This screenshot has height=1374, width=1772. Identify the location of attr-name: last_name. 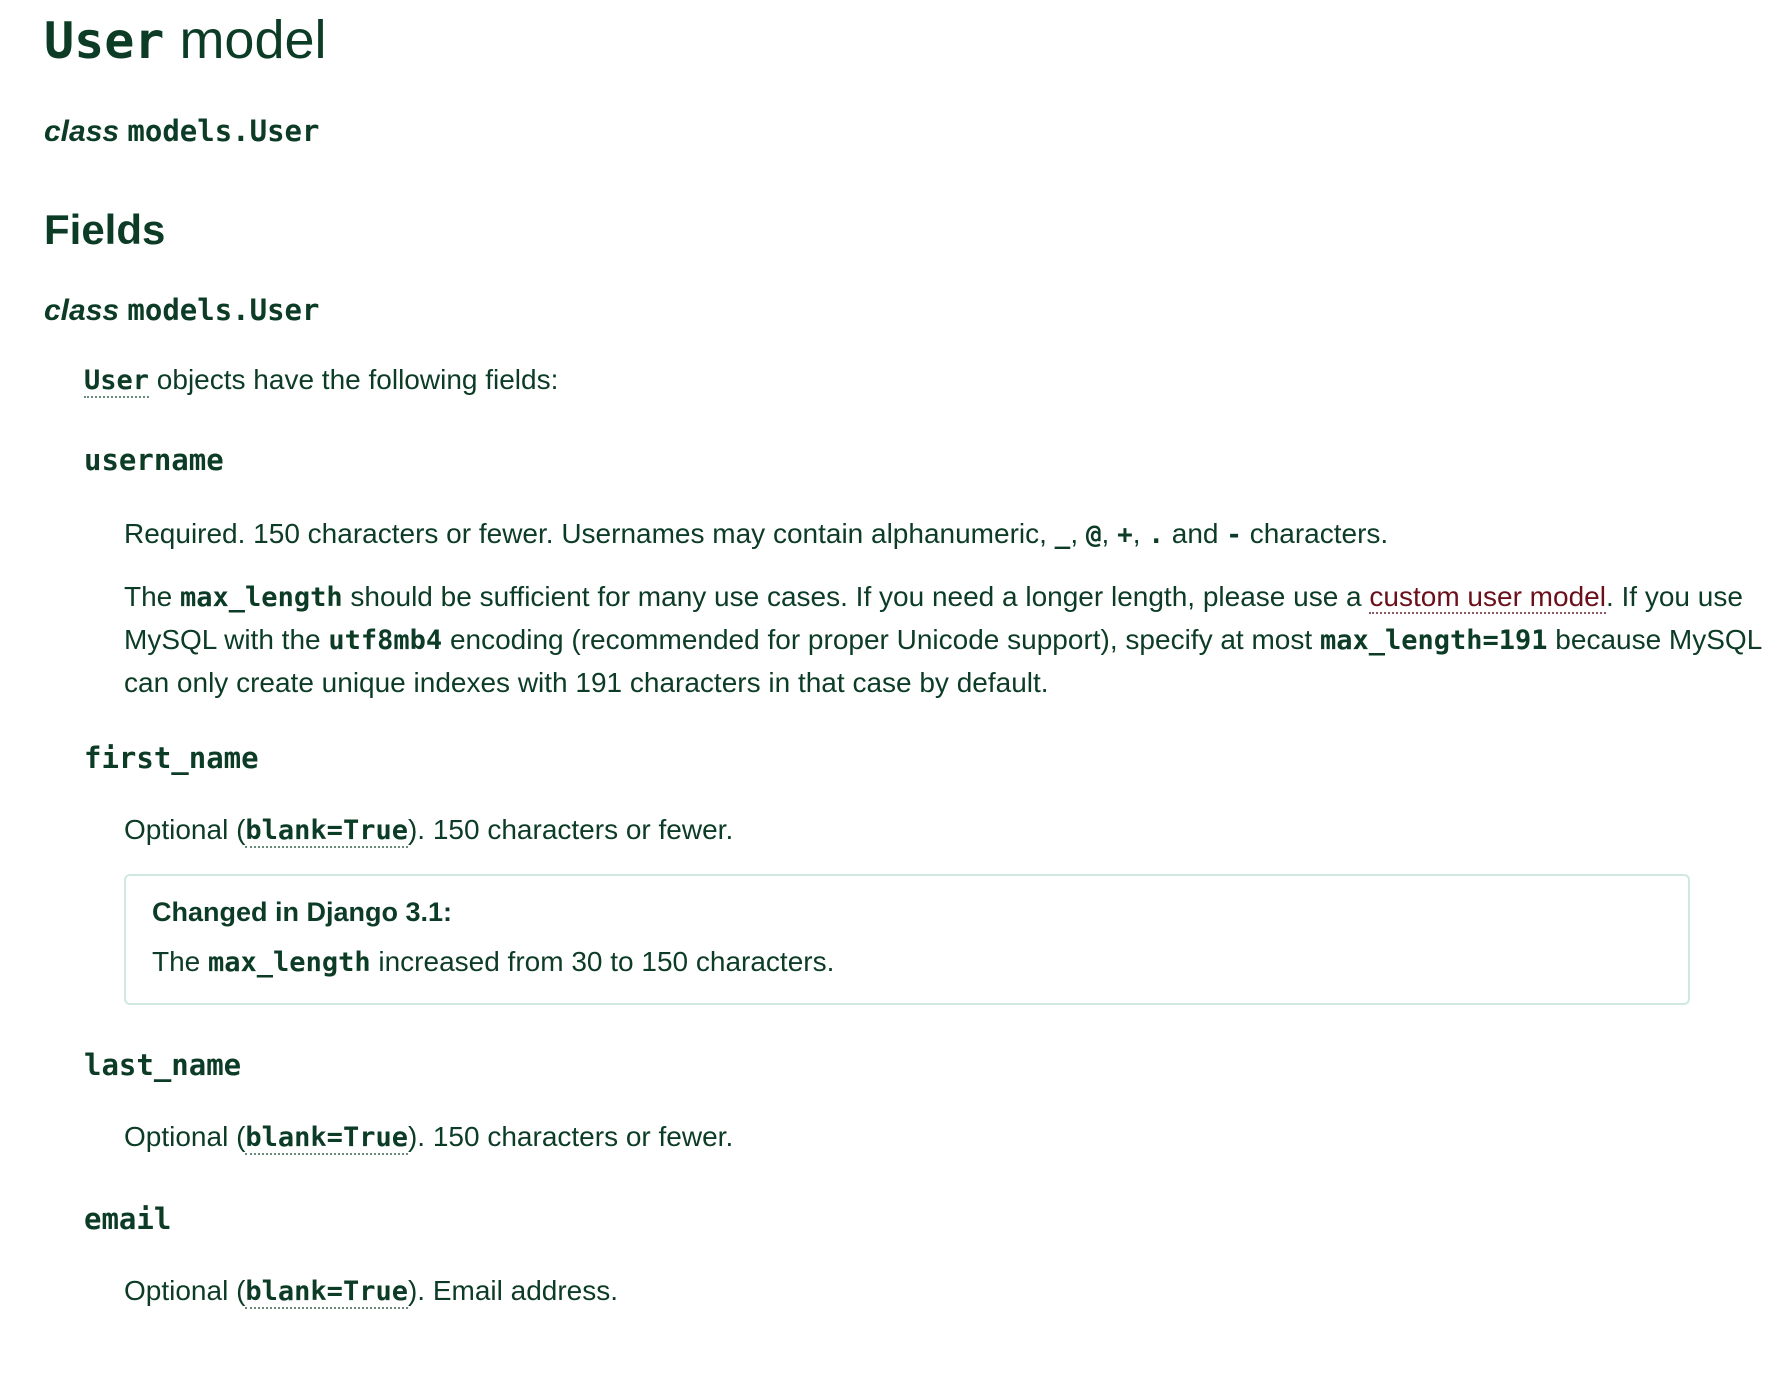
(163, 1065).